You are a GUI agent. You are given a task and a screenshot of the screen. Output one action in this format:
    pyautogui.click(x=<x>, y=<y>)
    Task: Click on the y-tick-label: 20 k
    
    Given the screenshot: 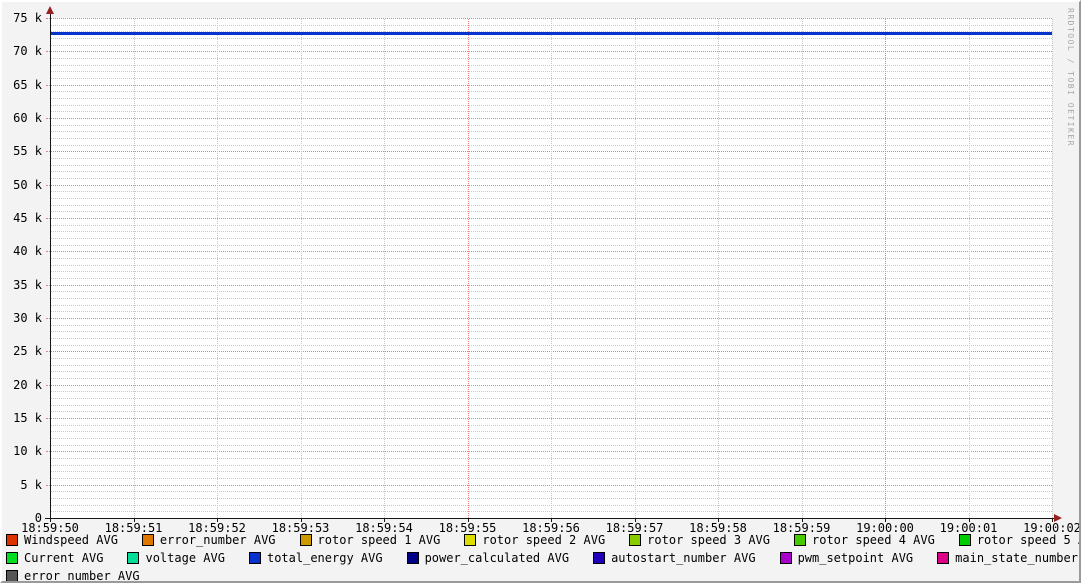 What is the action you would take?
    pyautogui.click(x=27, y=384)
    